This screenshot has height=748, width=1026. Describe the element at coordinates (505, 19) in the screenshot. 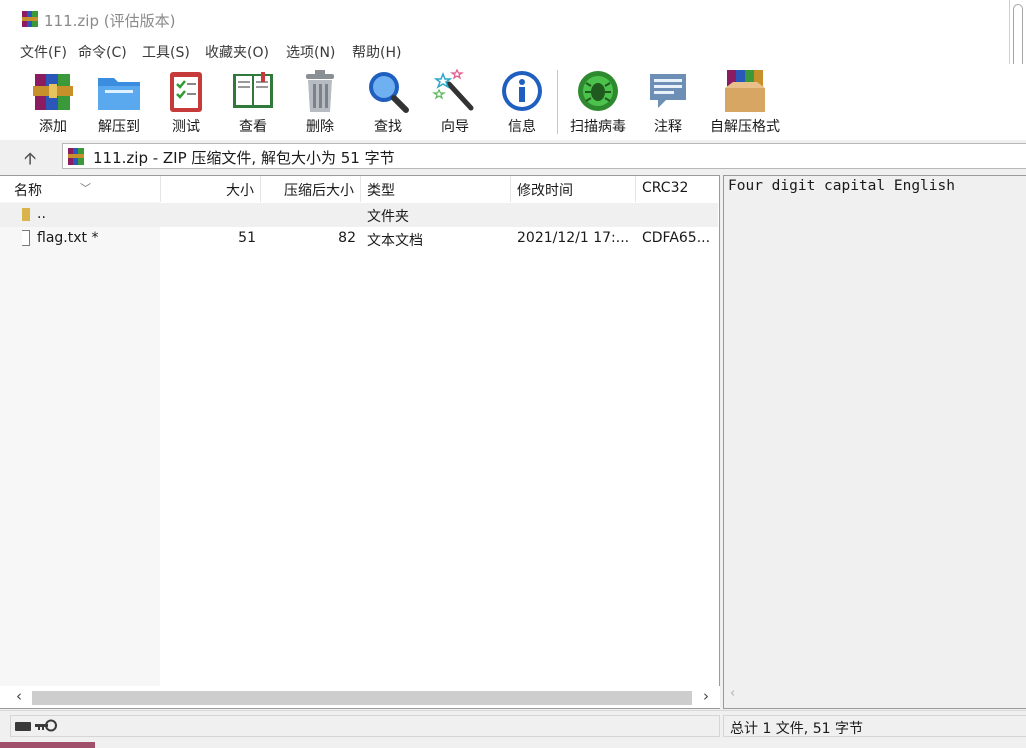

I see `title-bar: 111.zip (评估版本)` at that location.